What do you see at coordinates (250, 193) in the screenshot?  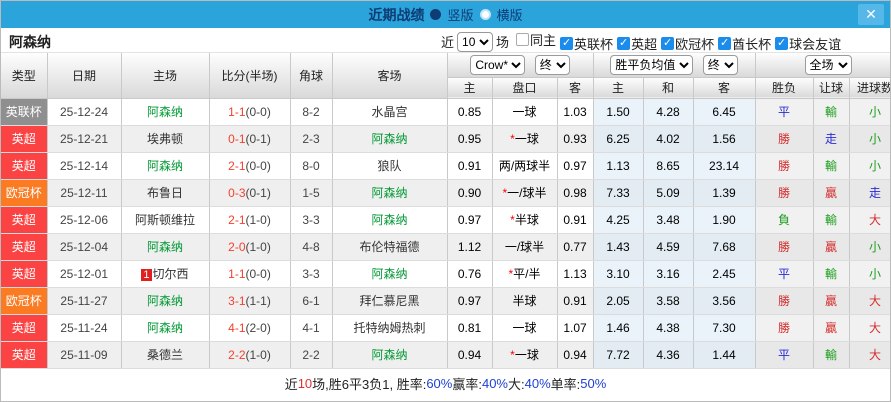 I see `score: 0-3(0-1)` at bounding box center [250, 193].